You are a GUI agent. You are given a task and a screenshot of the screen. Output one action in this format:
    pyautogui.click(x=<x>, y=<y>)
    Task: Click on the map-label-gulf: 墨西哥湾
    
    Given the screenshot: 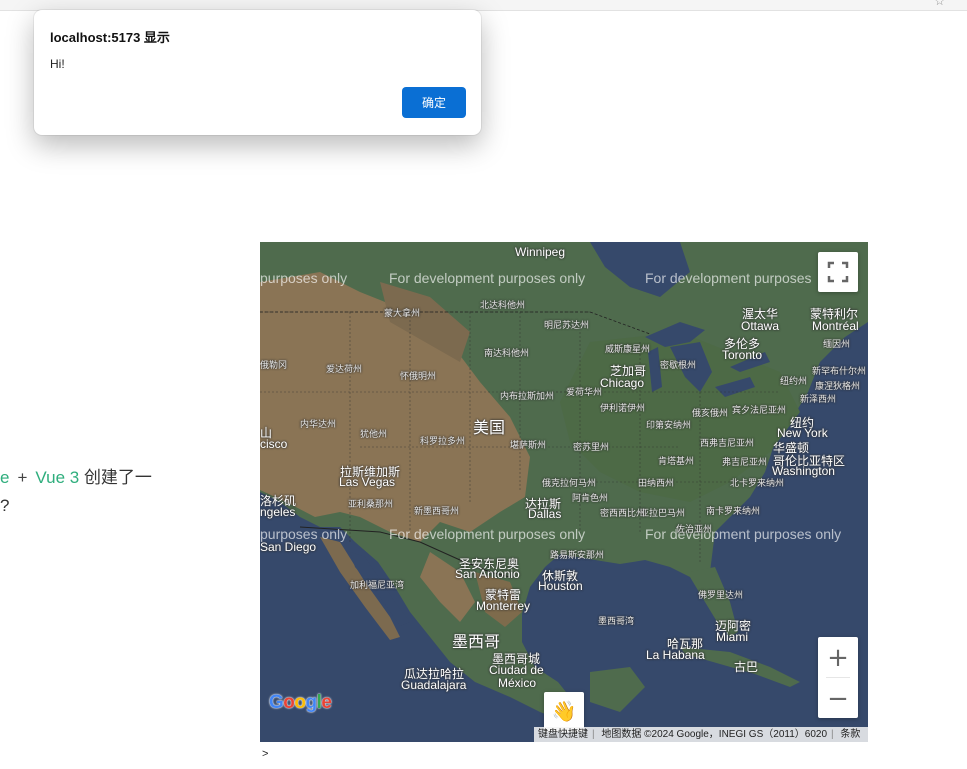 What is the action you would take?
    pyautogui.click(x=616, y=621)
    